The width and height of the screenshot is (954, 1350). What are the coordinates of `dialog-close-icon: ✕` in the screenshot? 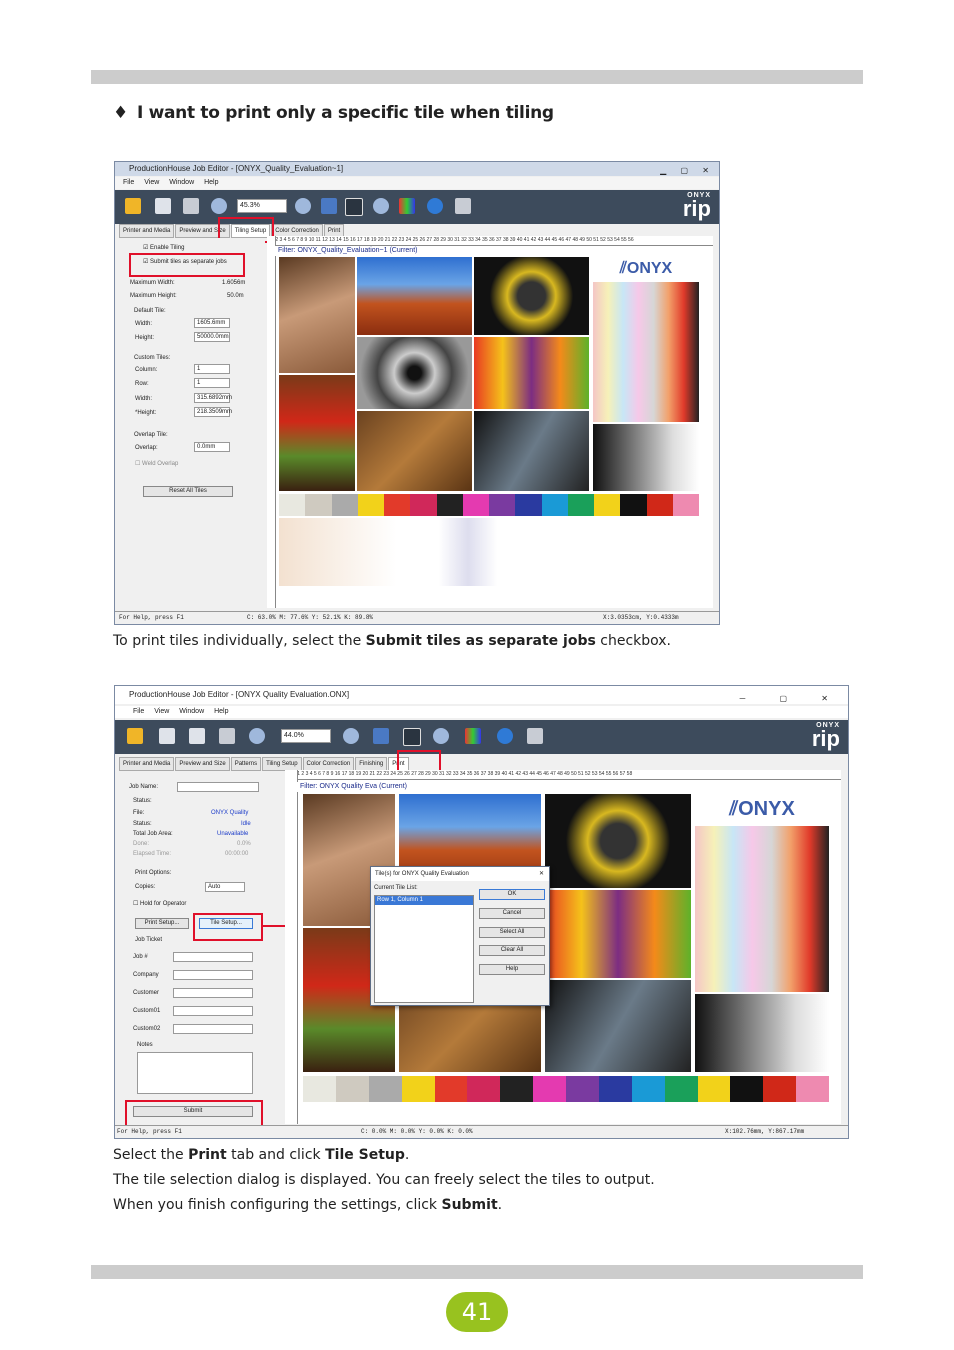 It's located at (541, 874).